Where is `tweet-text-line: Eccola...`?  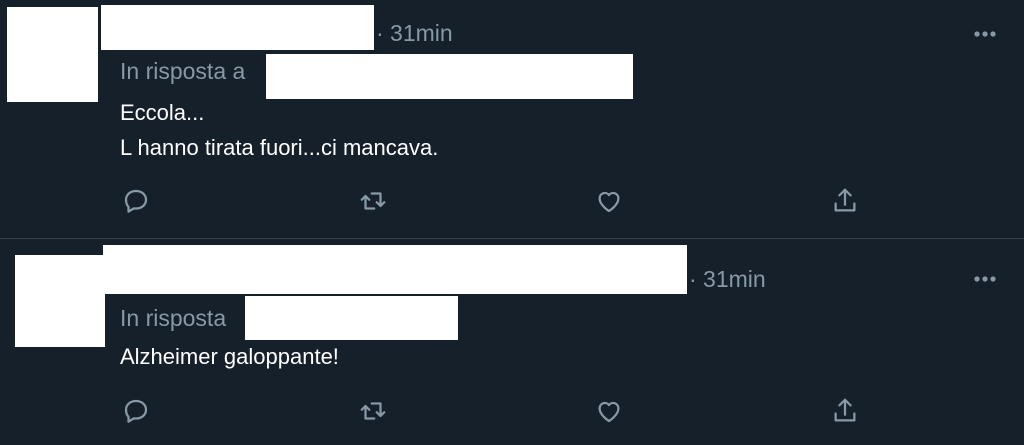 tweet-text-line: Eccola... is located at coordinates (162, 112).